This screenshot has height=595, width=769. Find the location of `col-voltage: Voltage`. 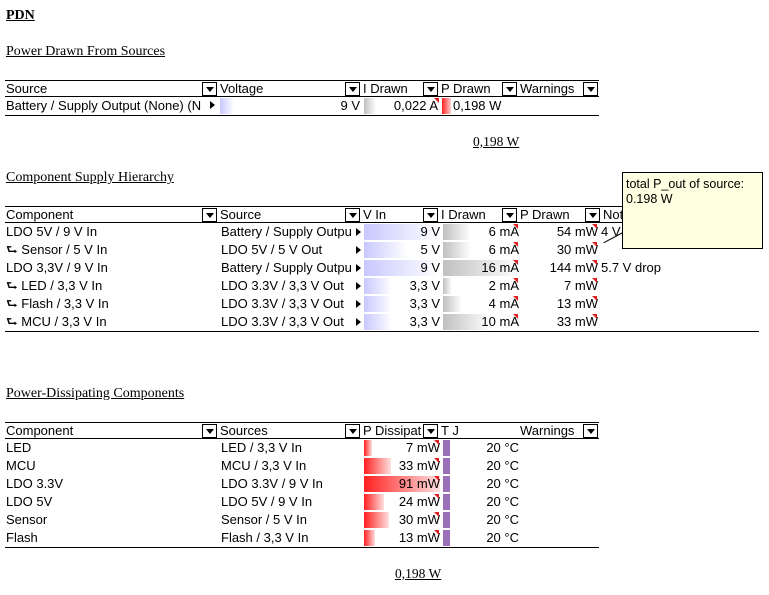

col-voltage: Voltage is located at coordinates (242, 88).